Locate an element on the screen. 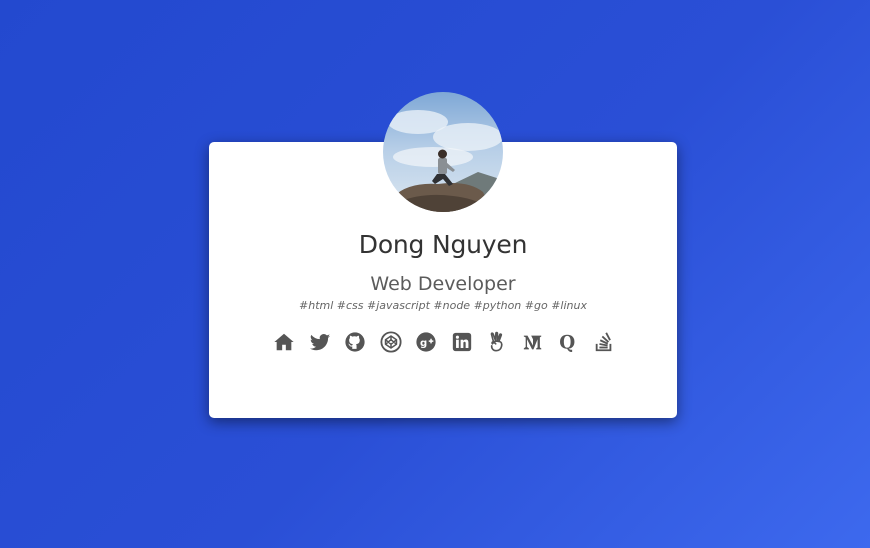  quora-link: Q is located at coordinates (568, 342).